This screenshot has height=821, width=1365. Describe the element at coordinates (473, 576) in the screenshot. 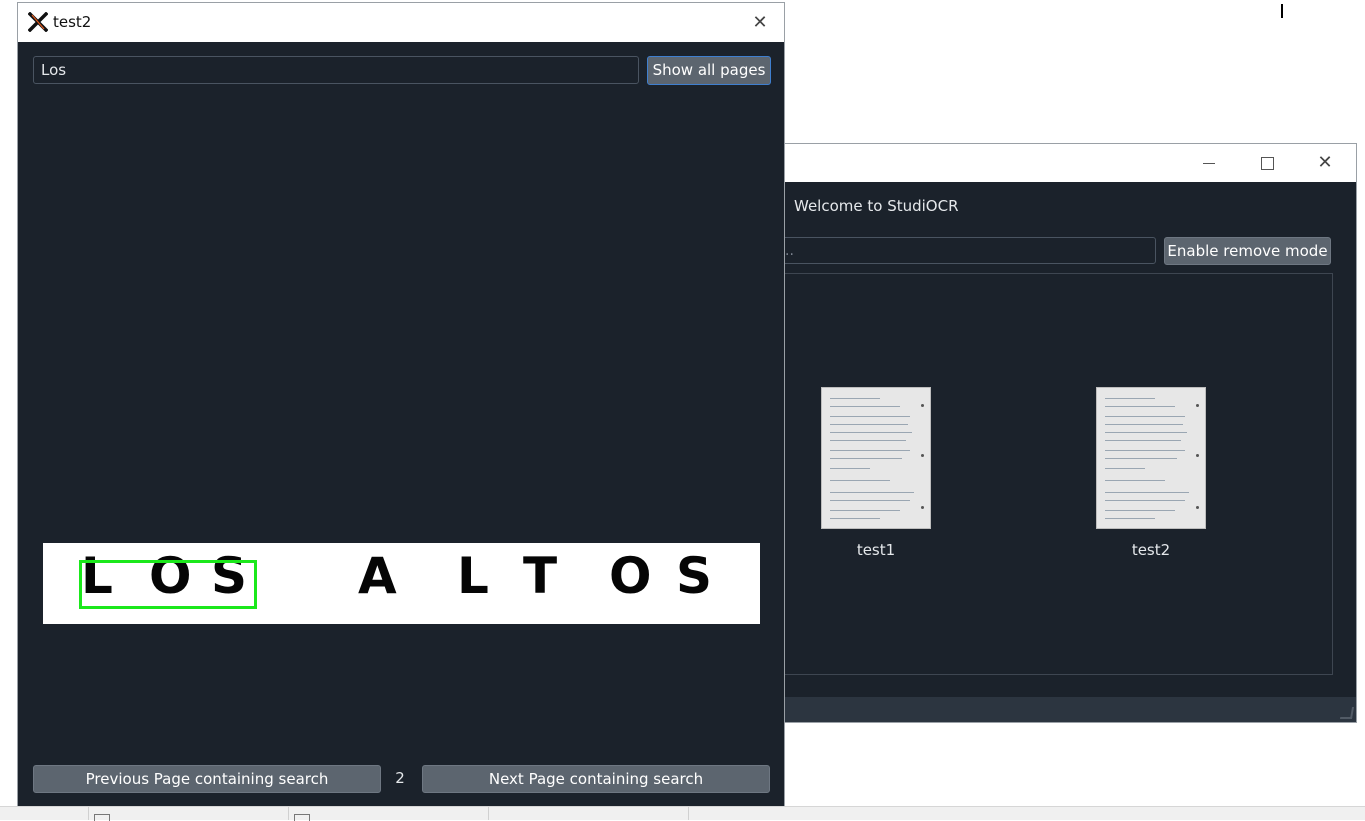

I see `page-letter: L` at that location.